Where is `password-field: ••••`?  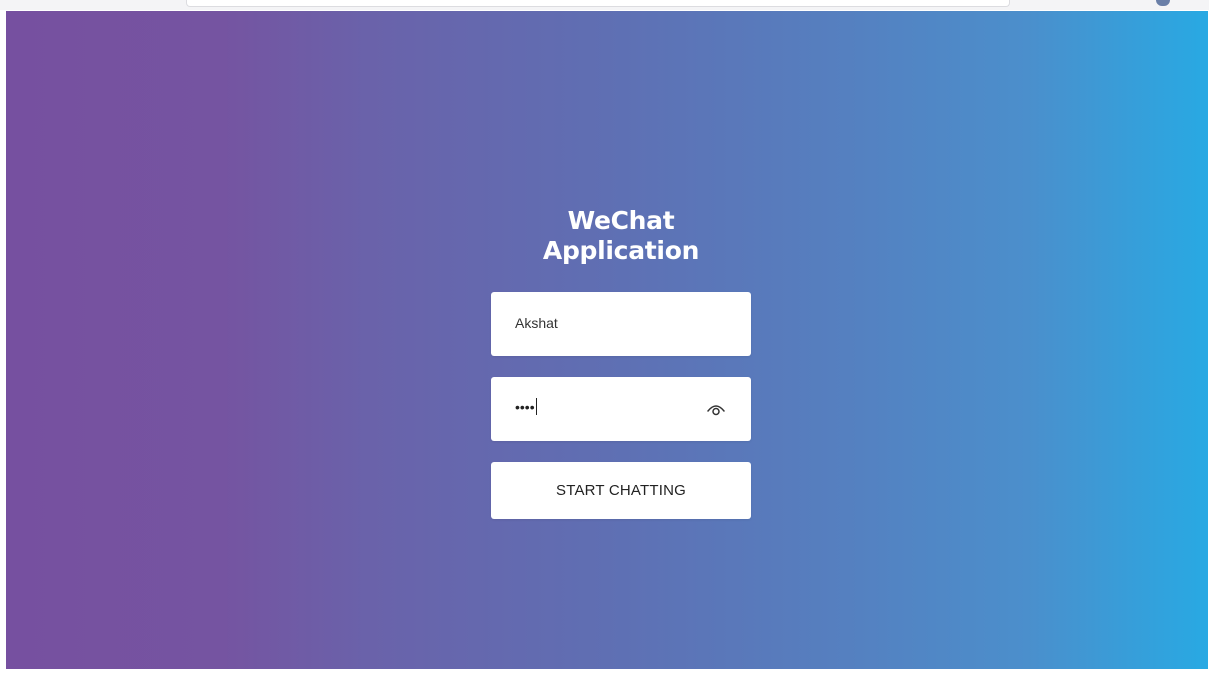 password-field: •••• is located at coordinates (621, 409).